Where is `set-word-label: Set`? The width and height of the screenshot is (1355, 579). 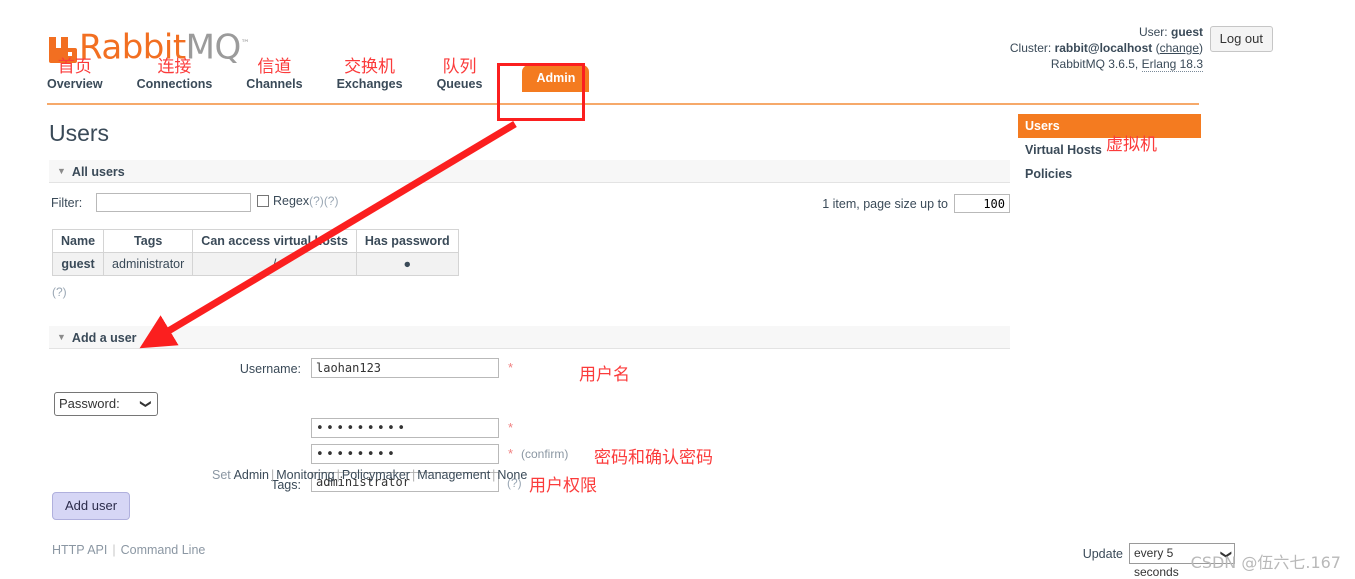 set-word-label: Set is located at coordinates (221, 475).